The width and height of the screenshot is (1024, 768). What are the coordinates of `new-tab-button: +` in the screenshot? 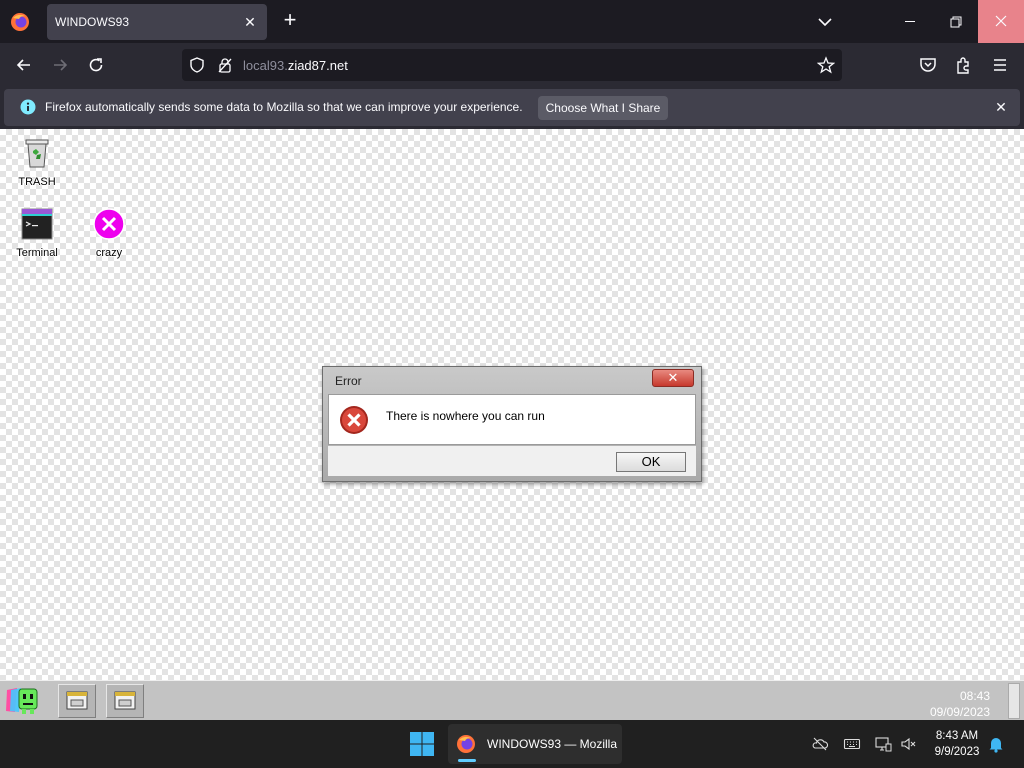 It's located at (290, 20).